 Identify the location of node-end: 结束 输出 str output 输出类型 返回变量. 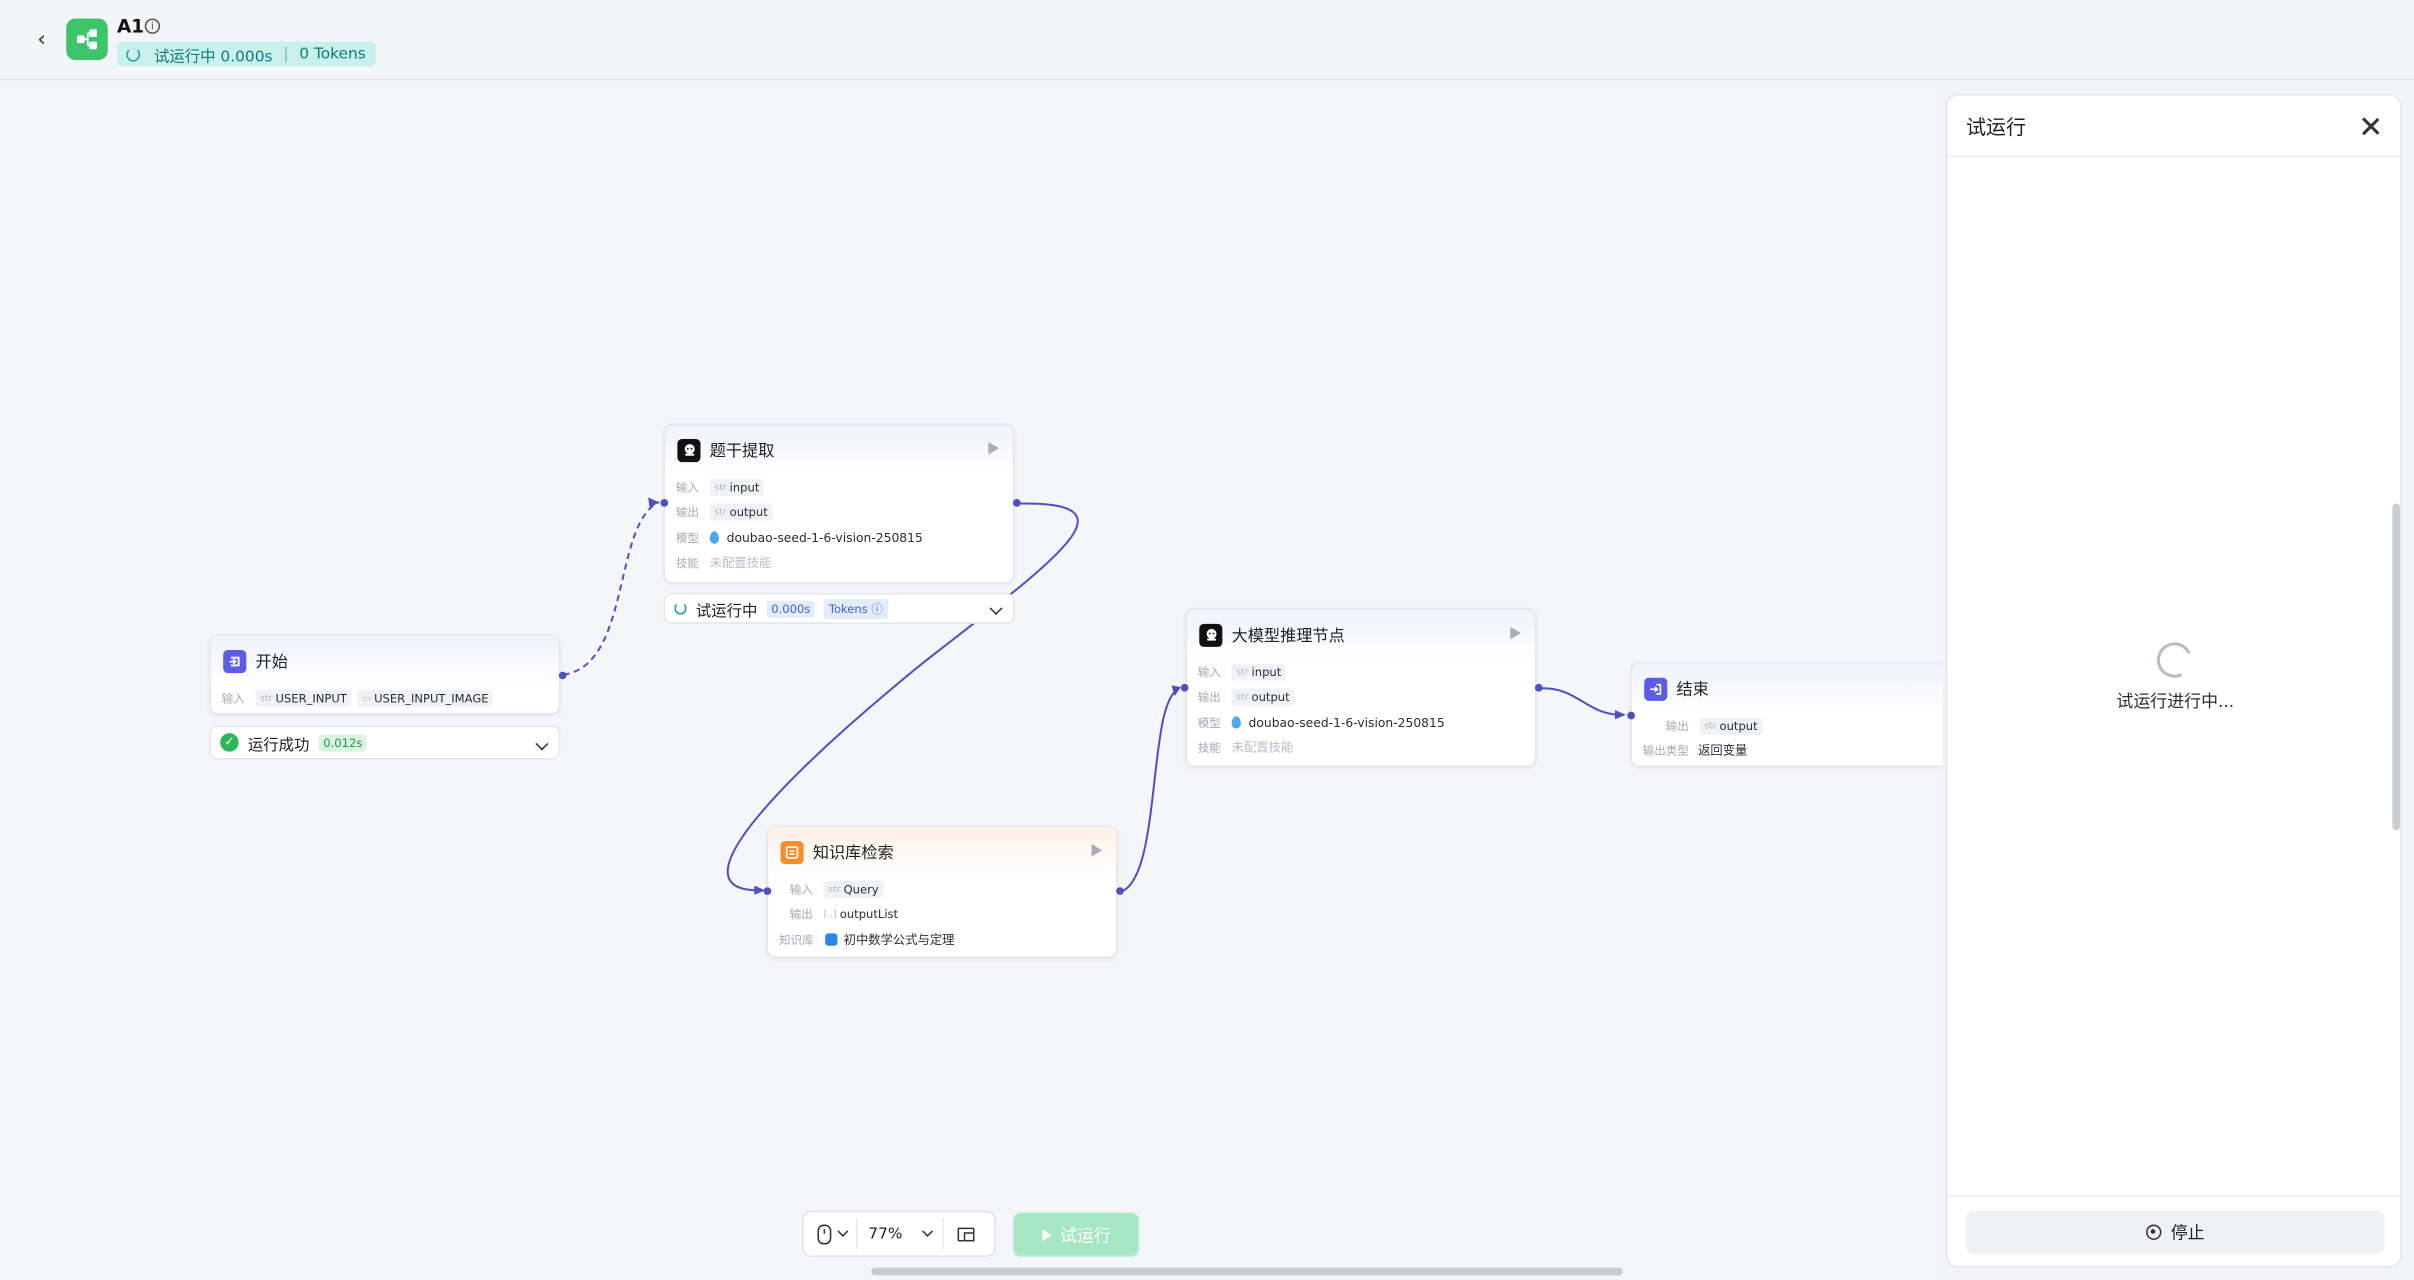
(1786, 715).